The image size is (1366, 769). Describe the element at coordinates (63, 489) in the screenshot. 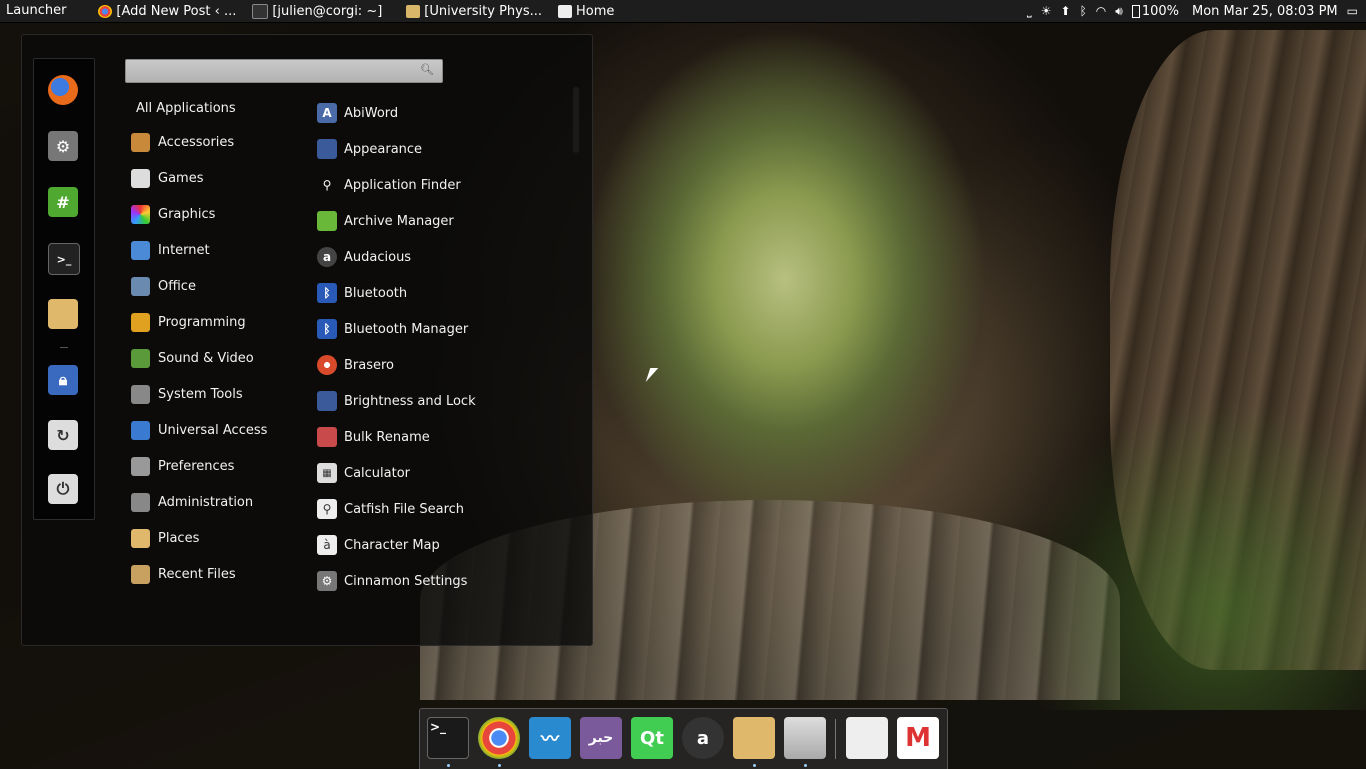

I see `power-icon: ⏻` at that location.